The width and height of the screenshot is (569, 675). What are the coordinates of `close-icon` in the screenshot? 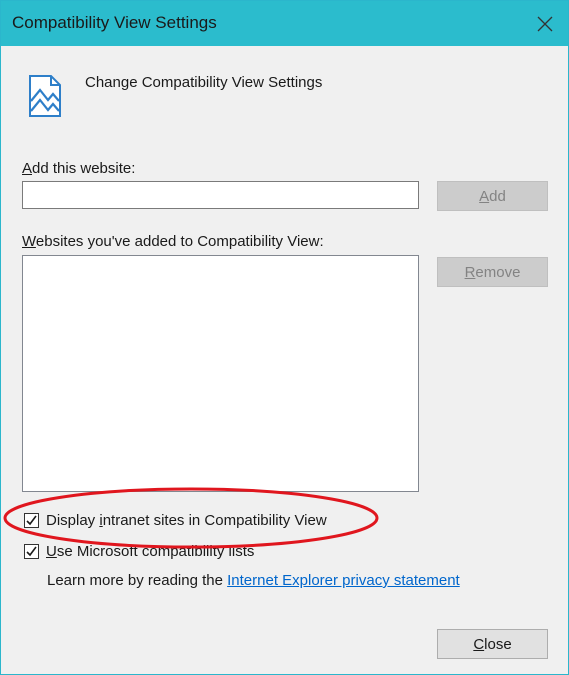 It's located at (545, 23).